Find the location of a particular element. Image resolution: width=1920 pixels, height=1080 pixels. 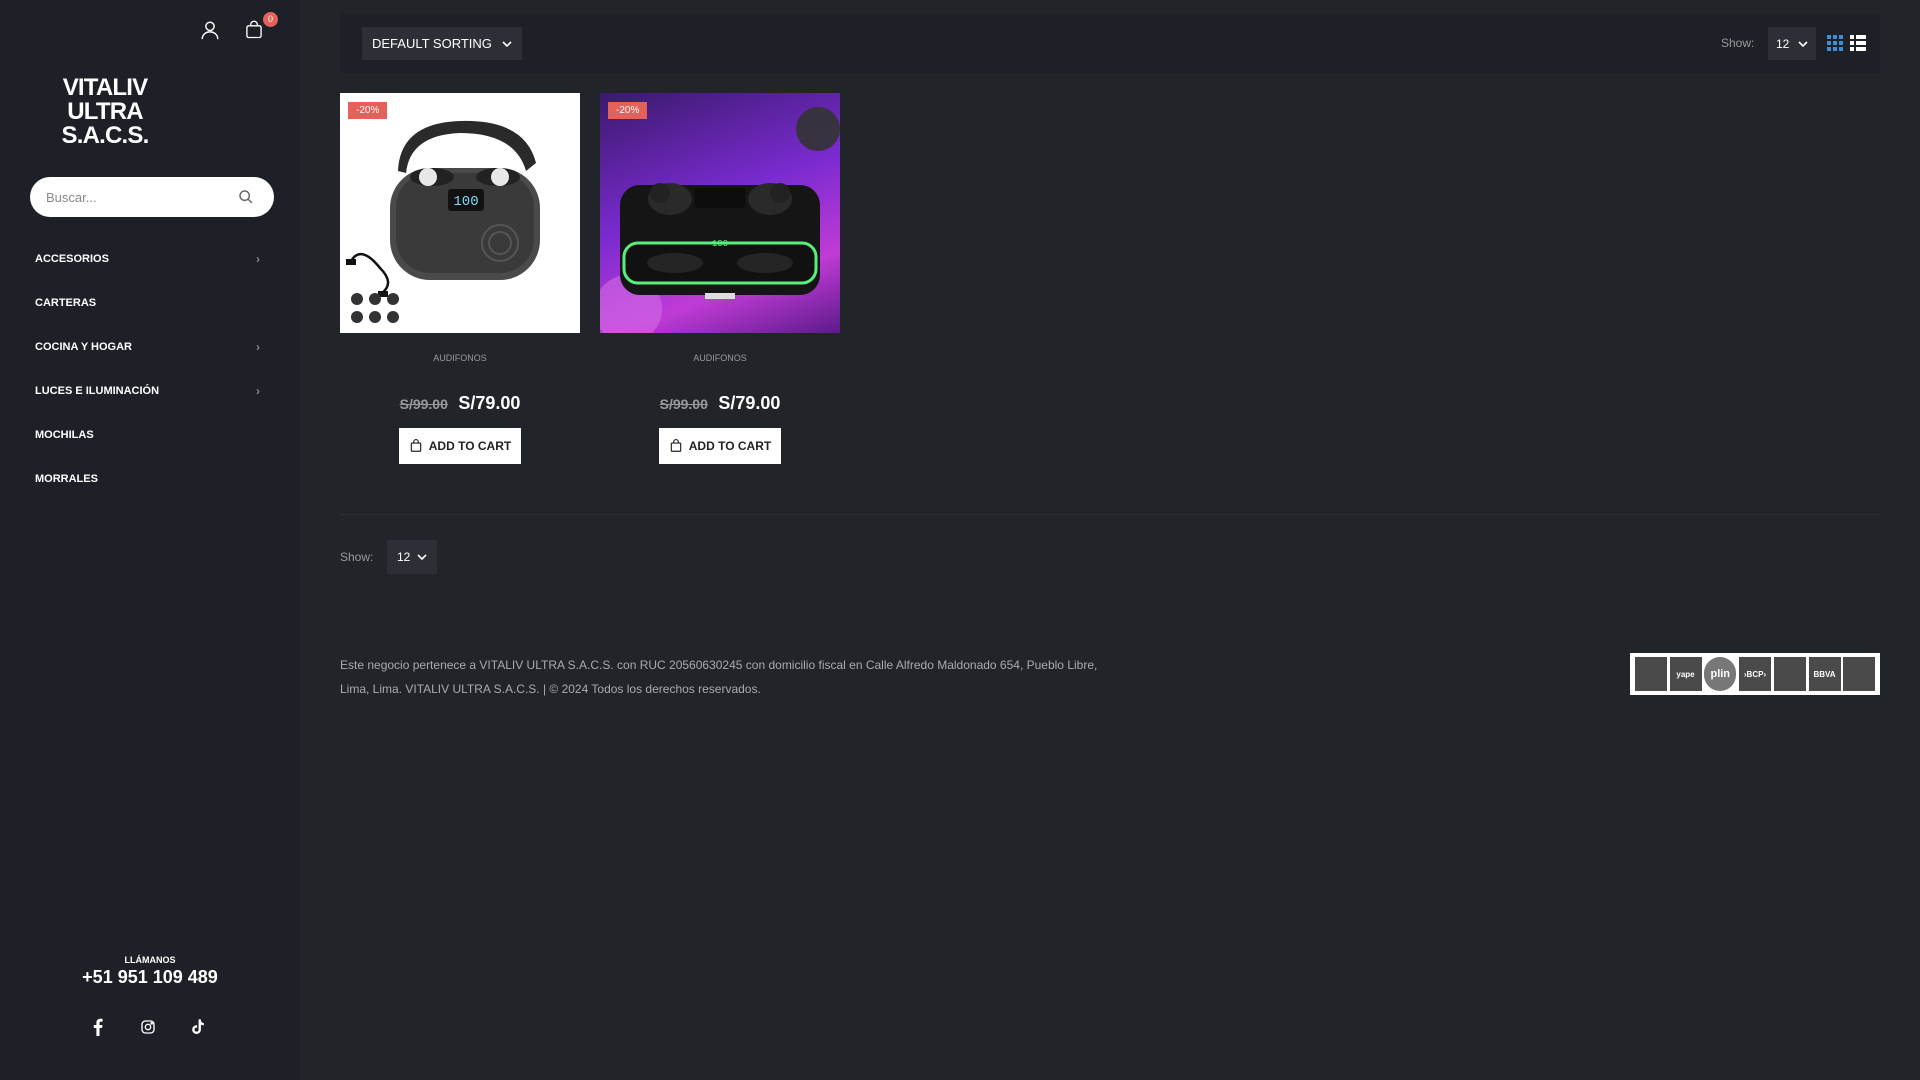

menu-item-label: MOCHILAS is located at coordinates (64, 435).